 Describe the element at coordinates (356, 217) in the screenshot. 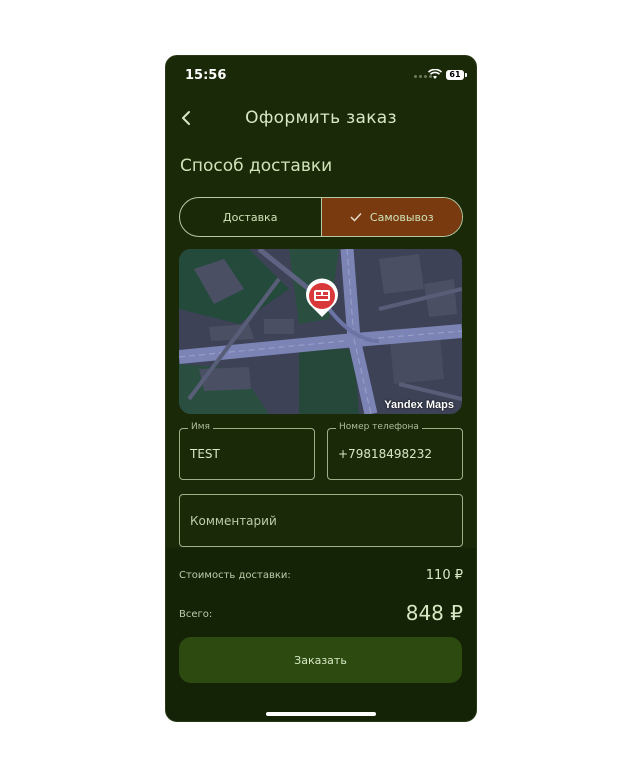

I see `check-icon` at that location.